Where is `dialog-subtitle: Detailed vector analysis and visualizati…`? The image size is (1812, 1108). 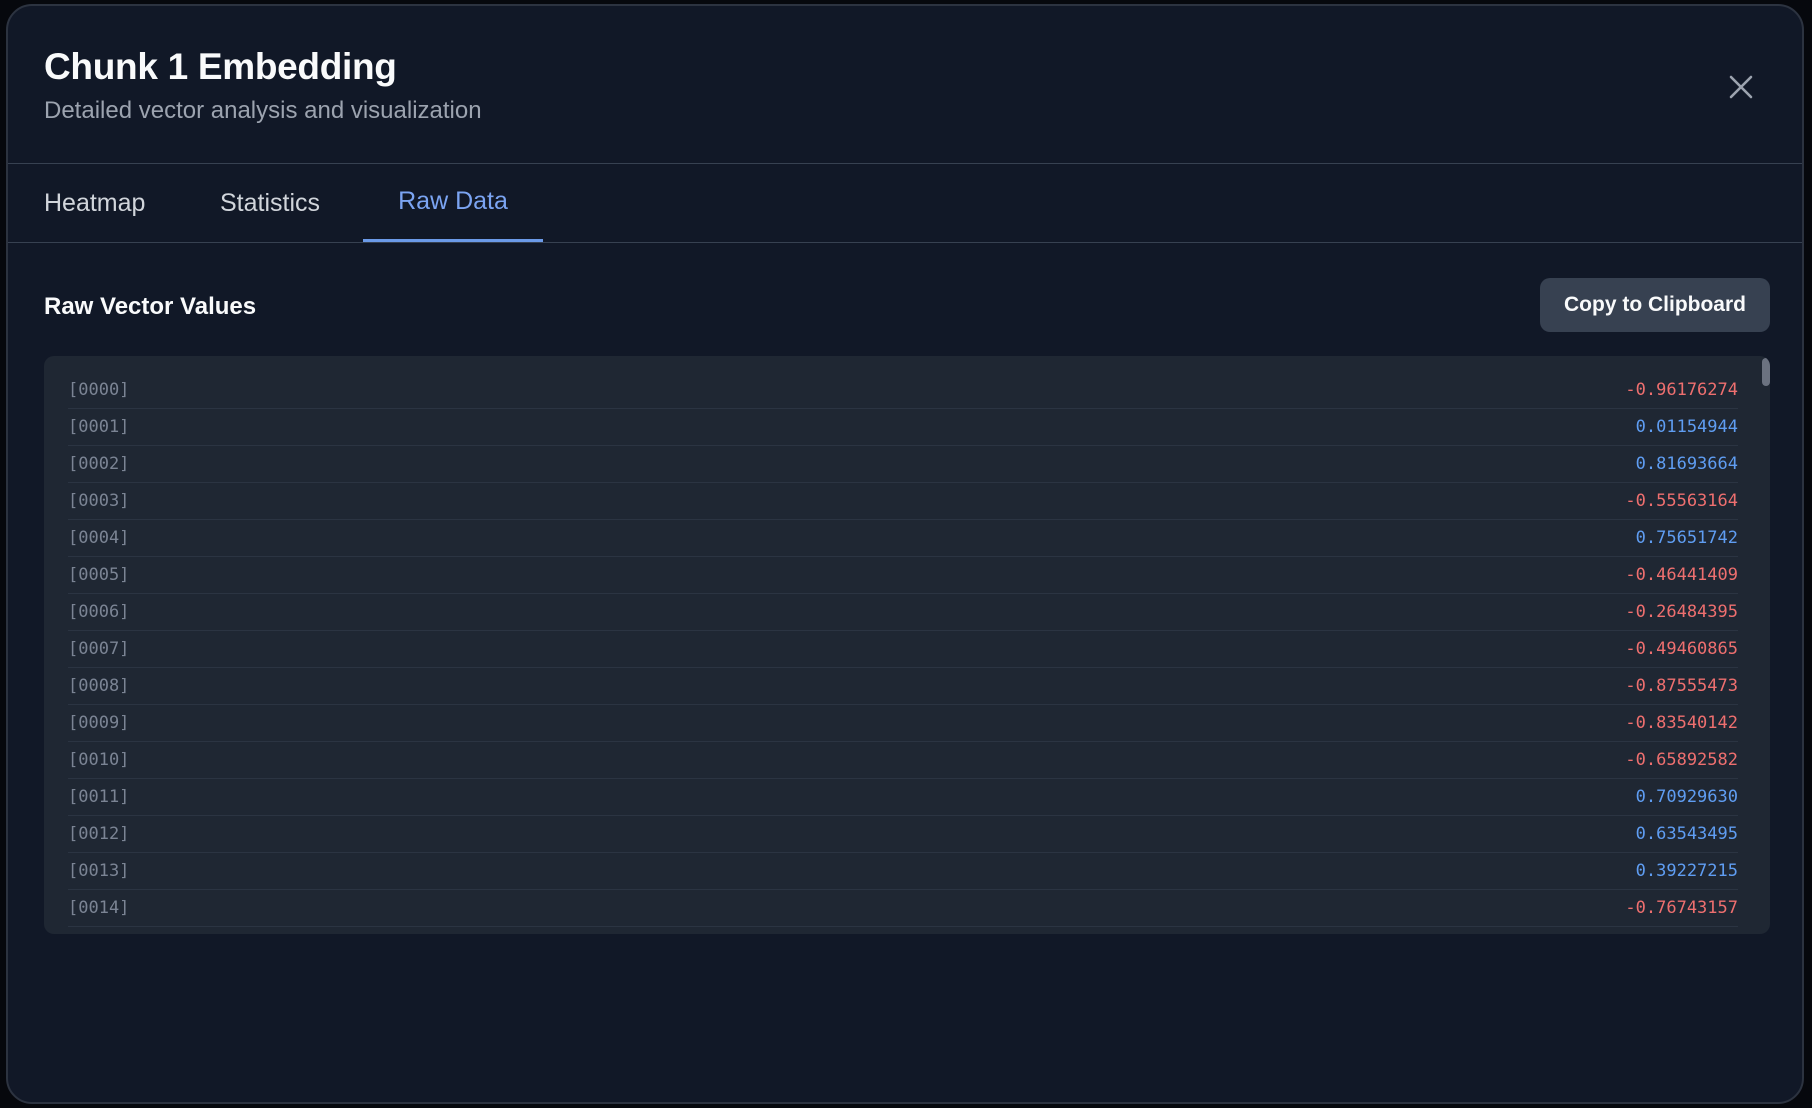
dialog-subtitle: Detailed vector analysis and visualizati… is located at coordinates (263, 110).